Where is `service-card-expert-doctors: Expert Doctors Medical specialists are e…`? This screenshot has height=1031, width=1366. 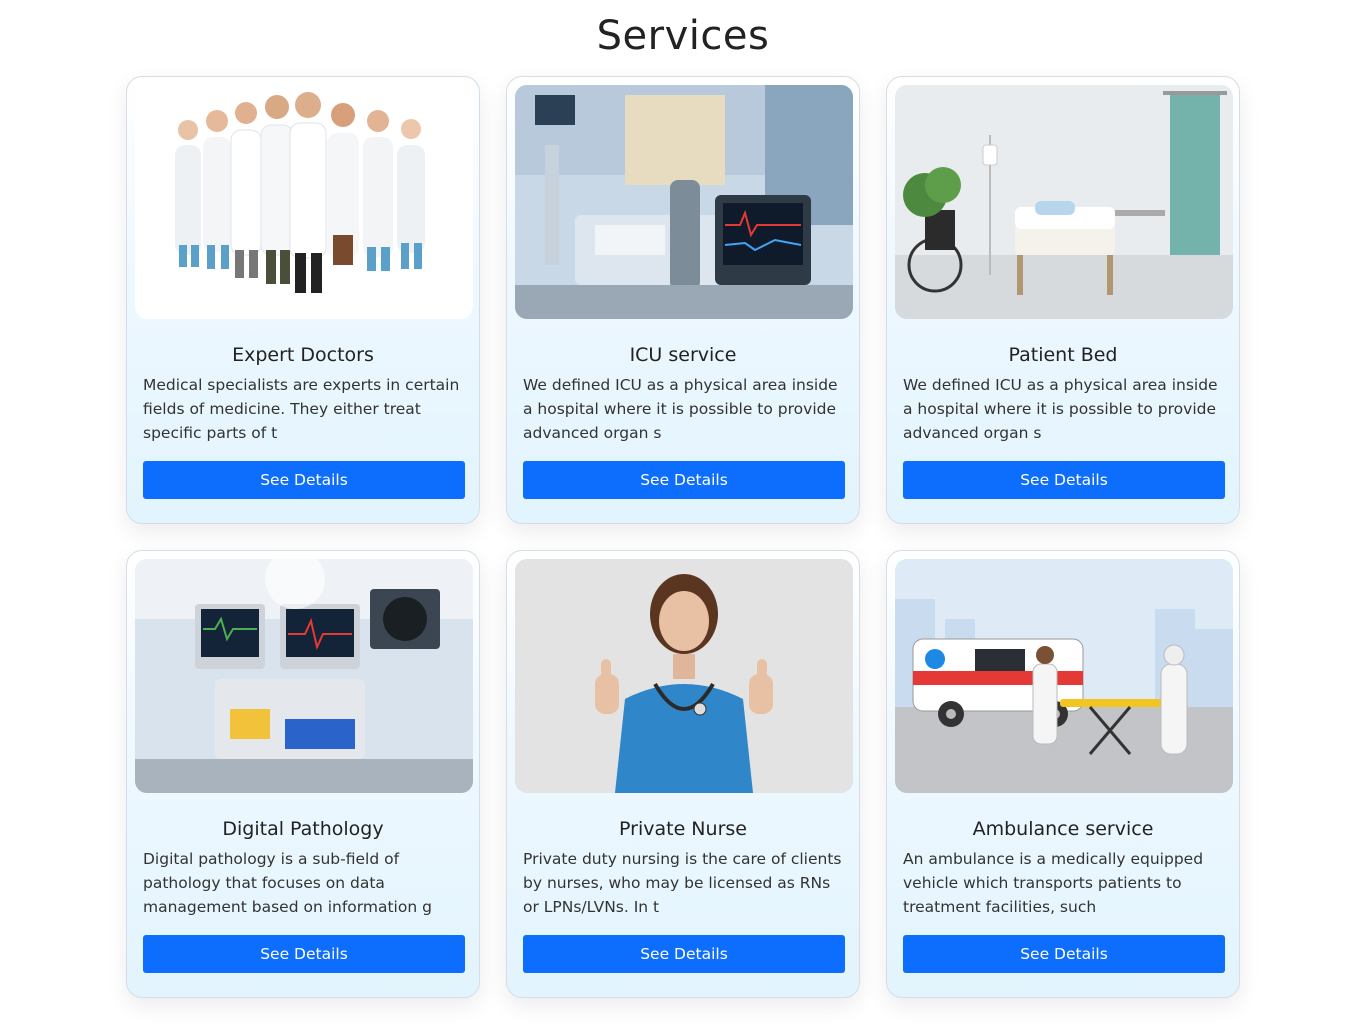 service-card-expert-doctors: Expert Doctors Medical specialists are e… is located at coordinates (303, 300).